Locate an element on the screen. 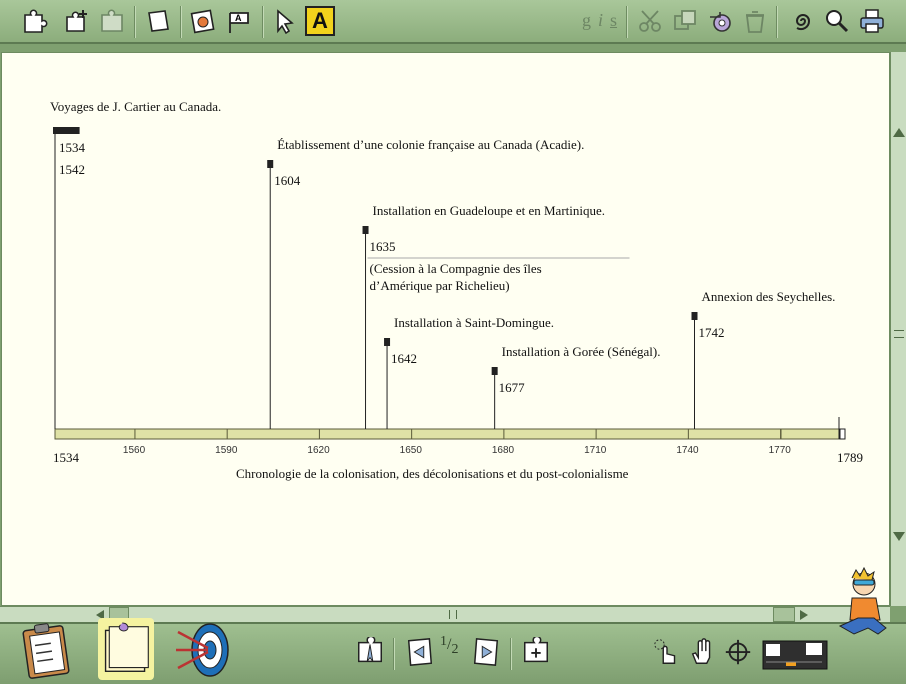  previous-page-icon is located at coordinates (420, 652).